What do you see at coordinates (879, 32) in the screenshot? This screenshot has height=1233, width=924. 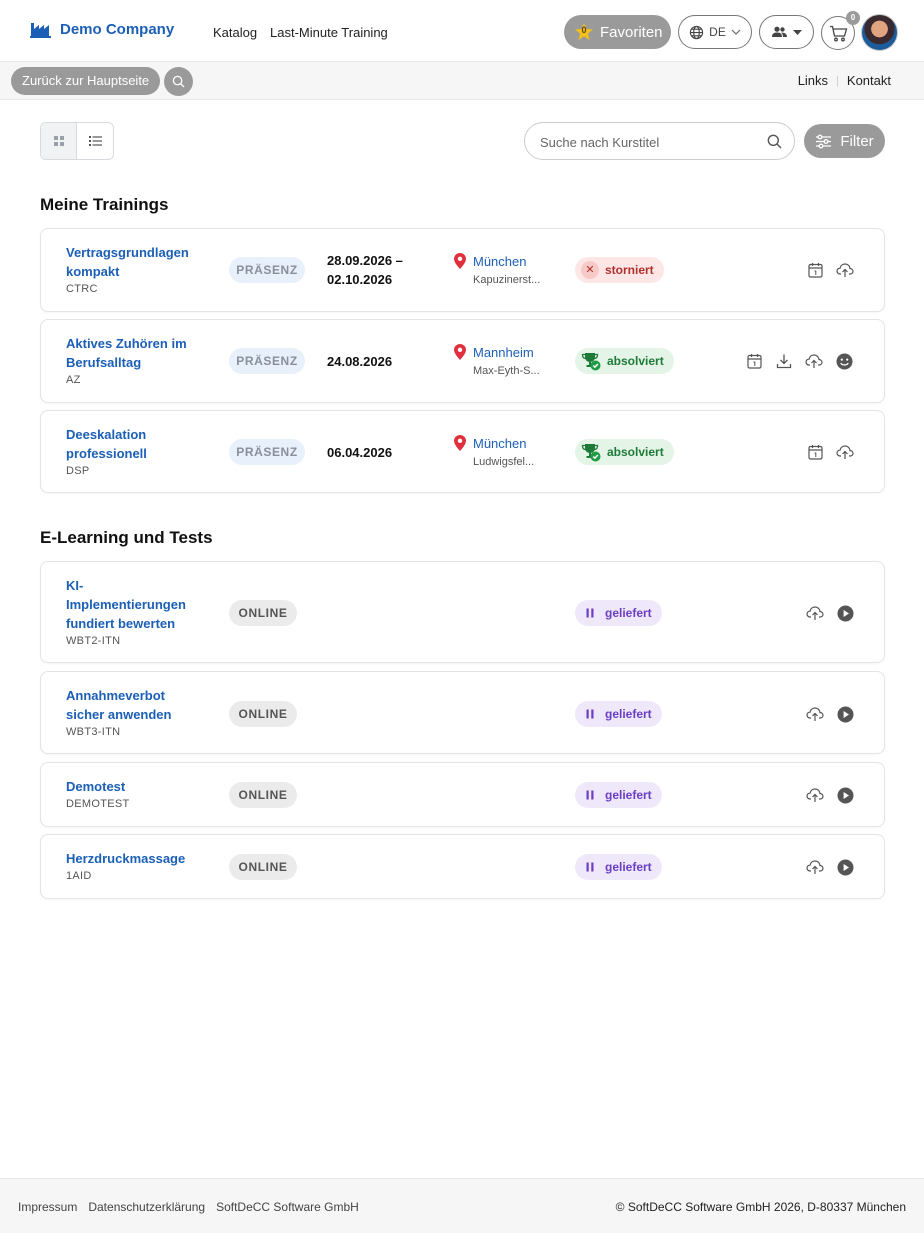 I see `avatar` at bounding box center [879, 32].